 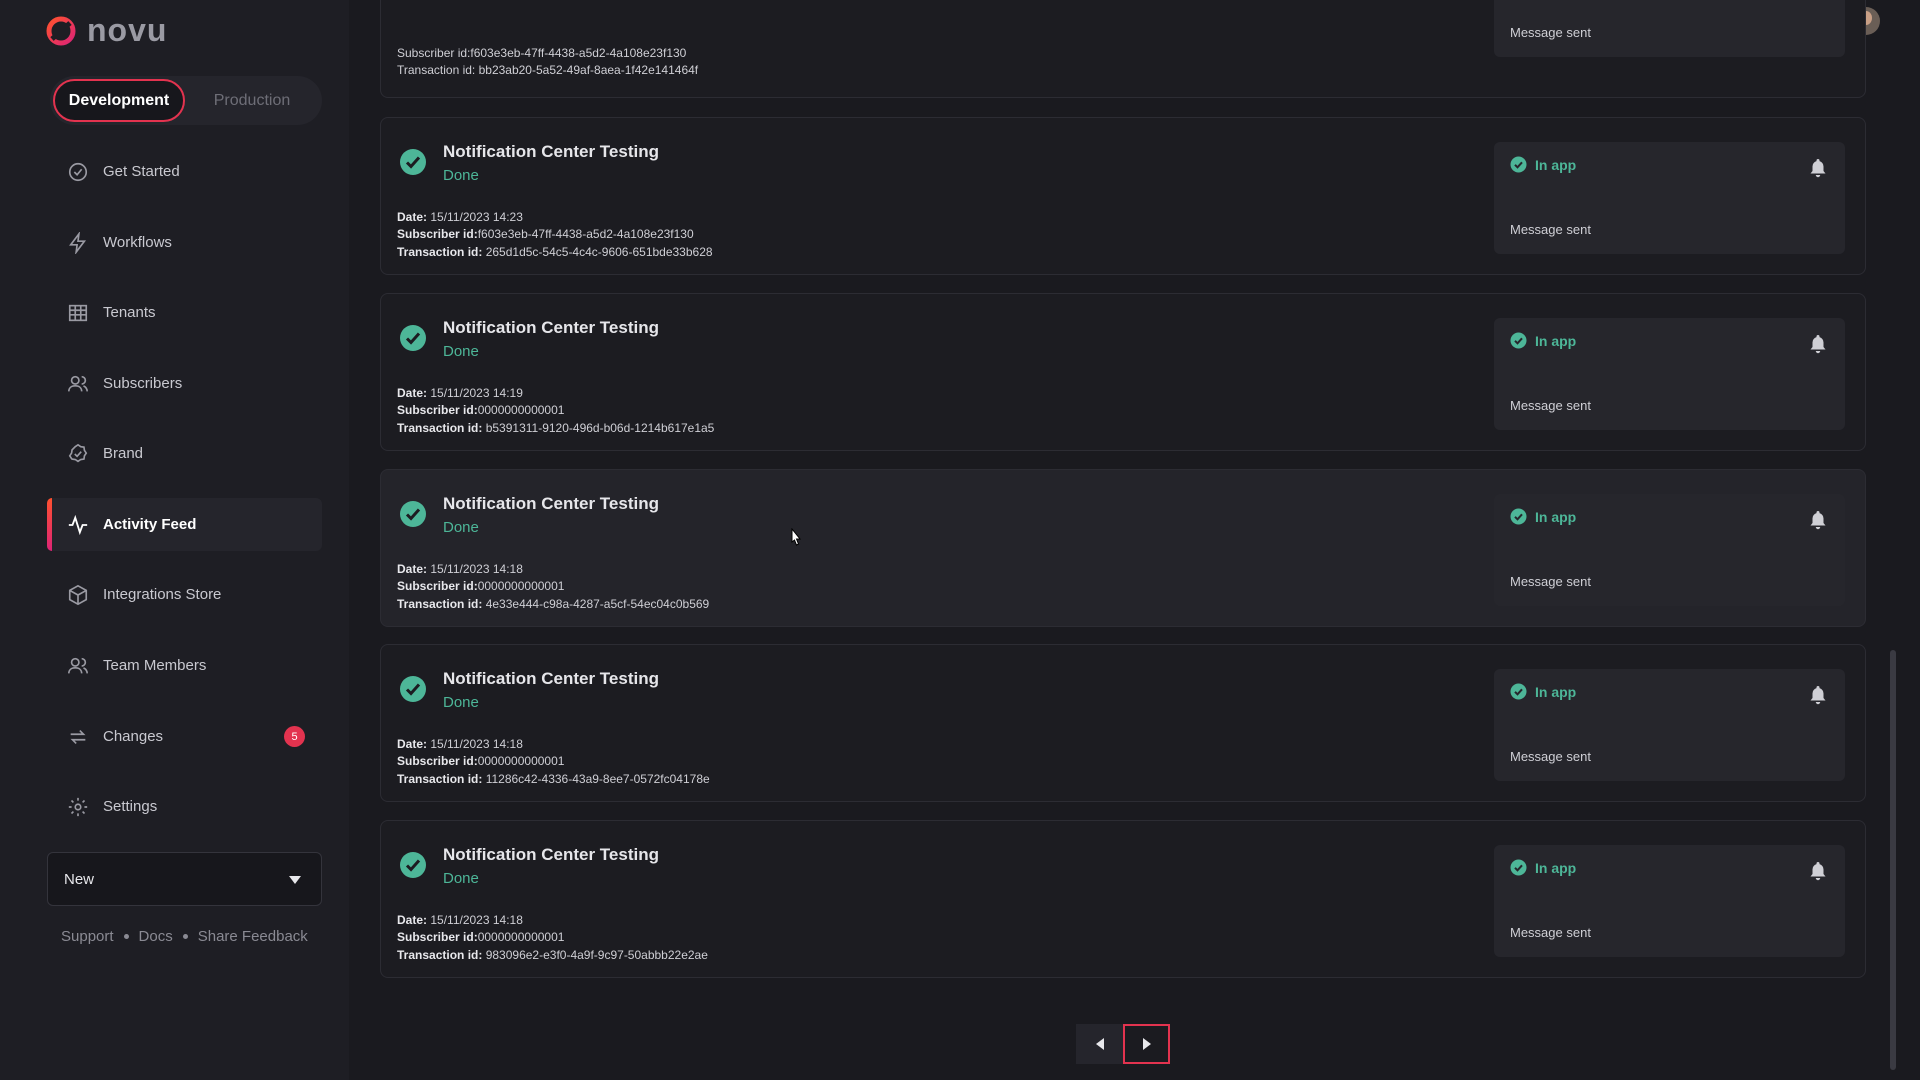 What do you see at coordinates (1669, 28) in the screenshot?
I see `step-box: Message sent` at bounding box center [1669, 28].